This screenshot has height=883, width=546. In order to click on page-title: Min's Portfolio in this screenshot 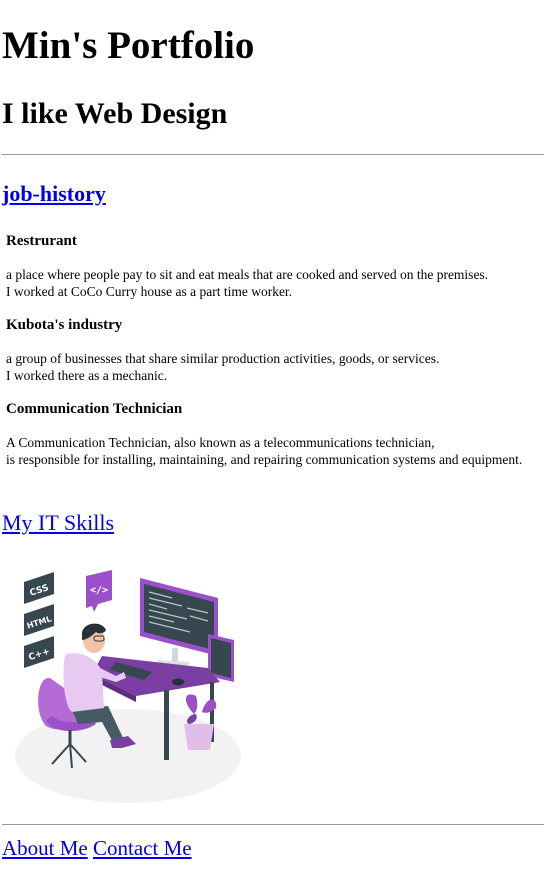, I will do `click(128, 45)`.